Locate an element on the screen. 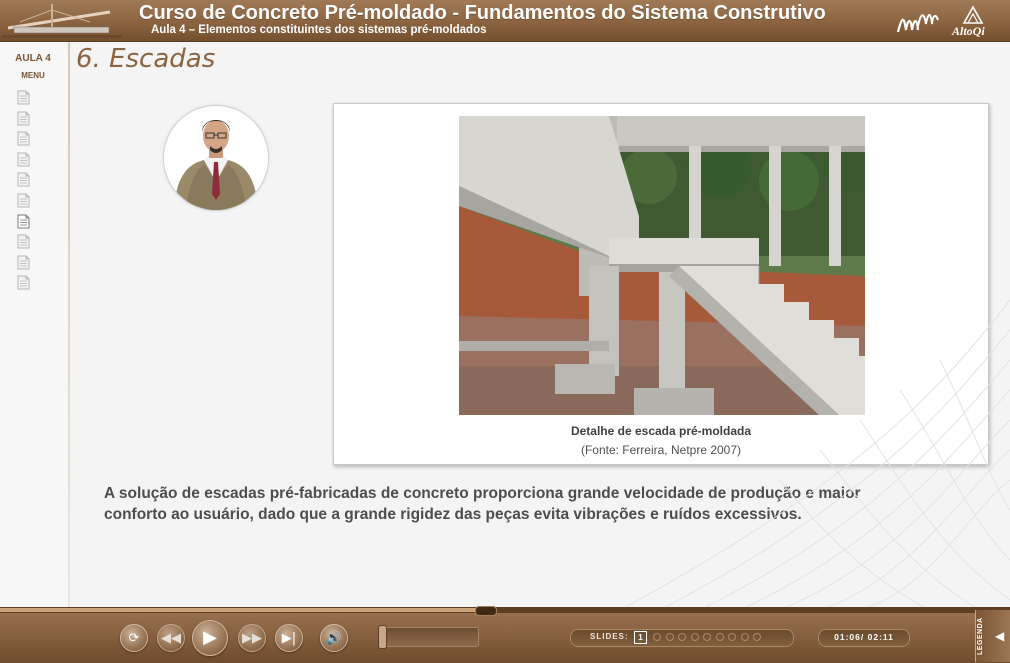 This screenshot has width=1010, height=663. play-button: ▶ is located at coordinates (210, 638).